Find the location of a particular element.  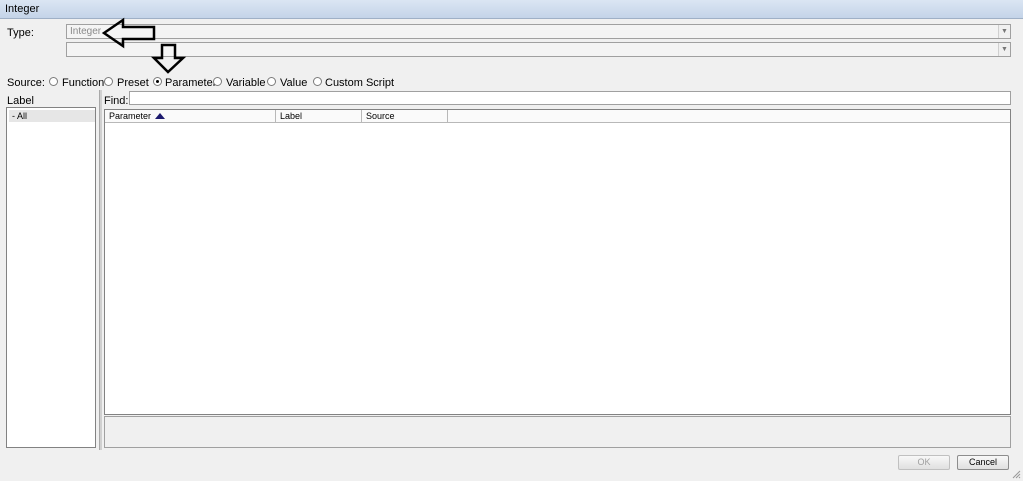

radio-parameter-label: Parameter is located at coordinates (190, 83).